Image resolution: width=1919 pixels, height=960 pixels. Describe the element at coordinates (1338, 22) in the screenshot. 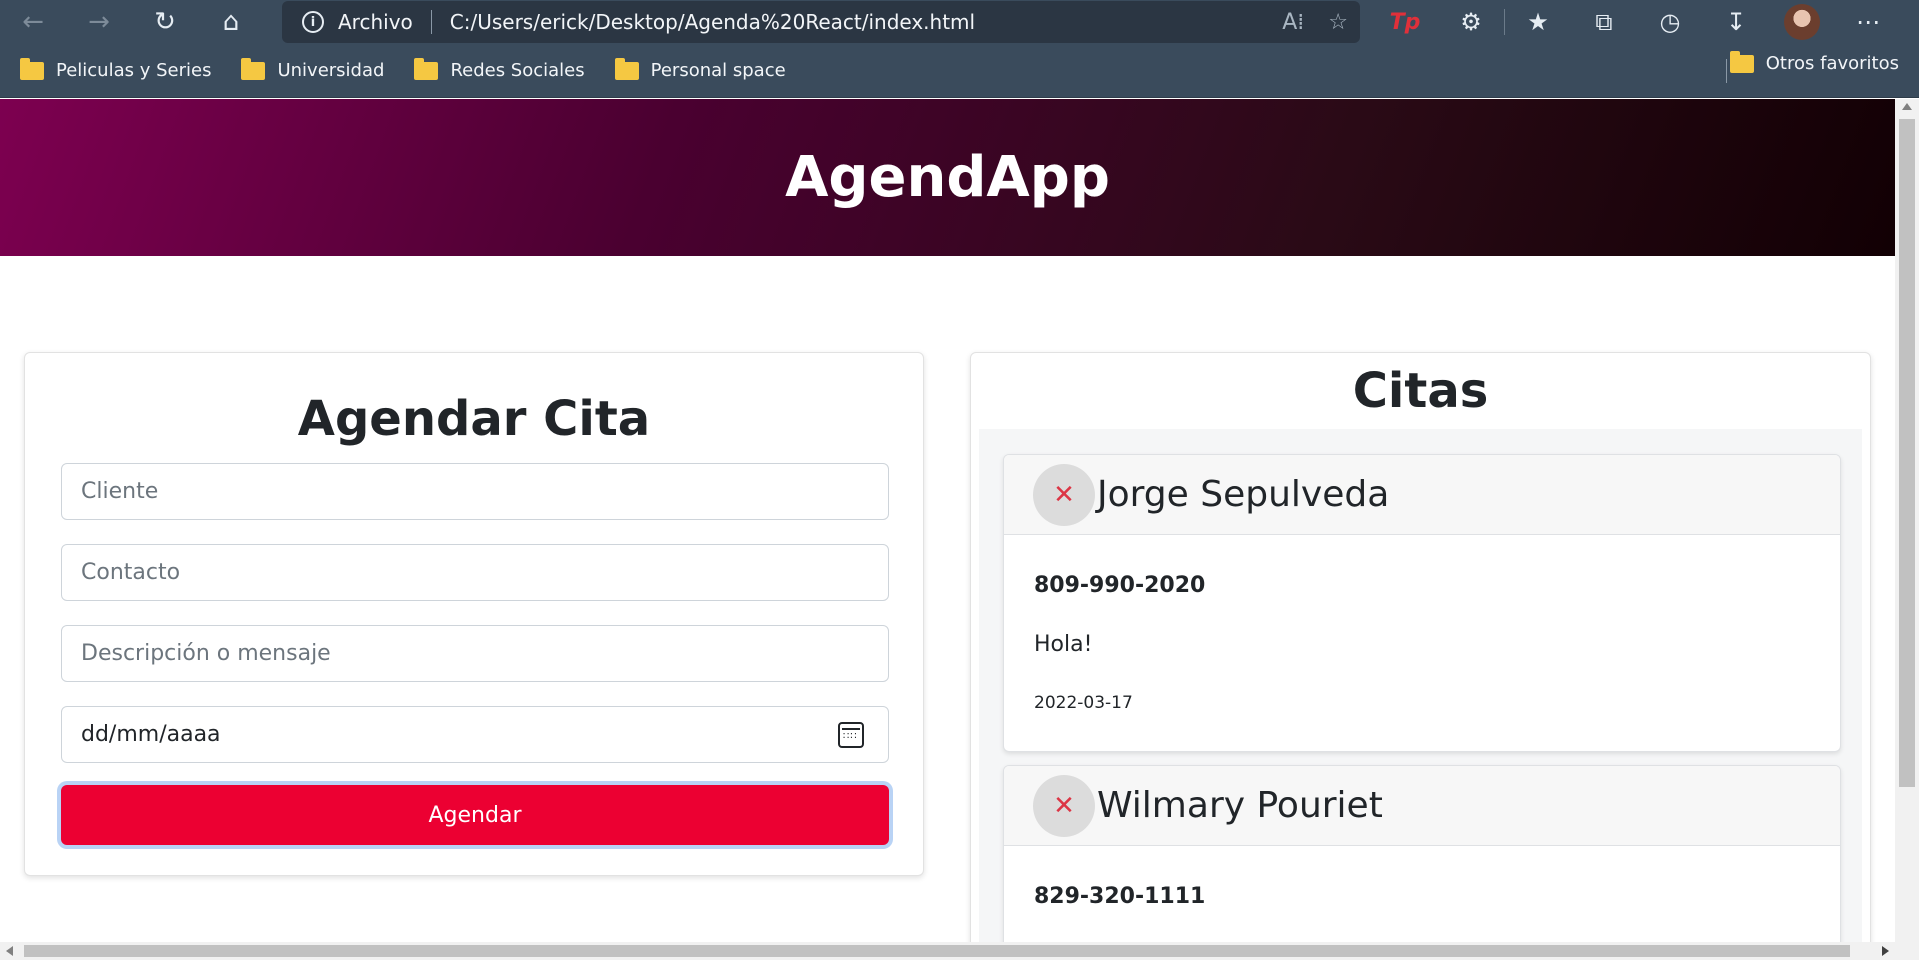

I see `add-favorite-icon: ☆` at that location.